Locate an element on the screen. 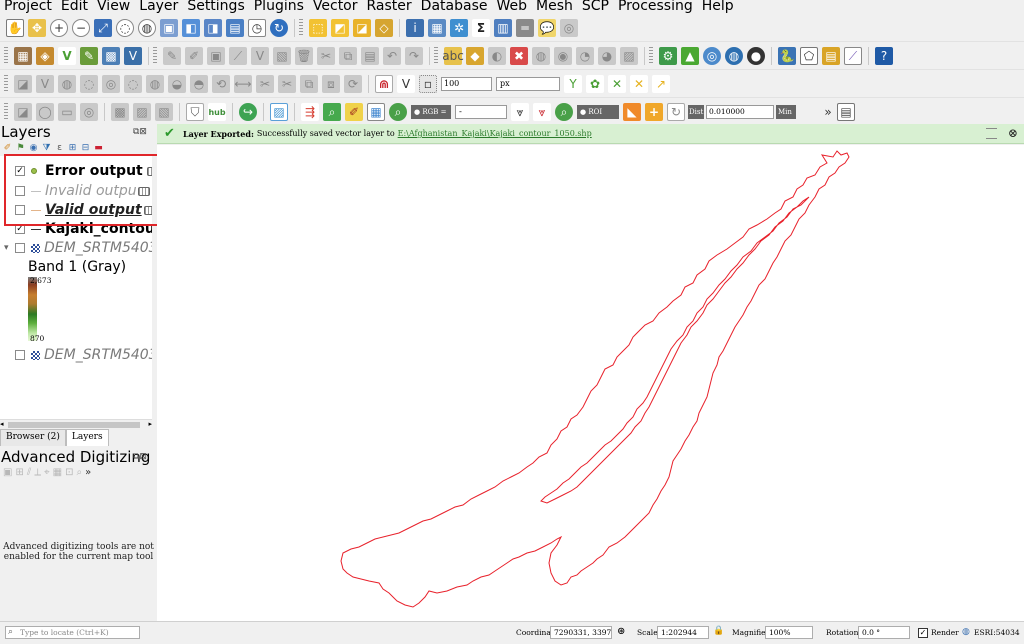 This screenshot has height=644, width=1024. avoid-overlap-icon: ✿ is located at coordinates (595, 84).